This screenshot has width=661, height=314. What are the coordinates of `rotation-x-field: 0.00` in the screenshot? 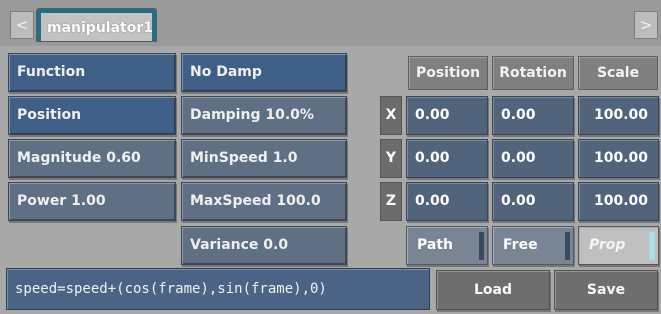 It's located at (533, 115).